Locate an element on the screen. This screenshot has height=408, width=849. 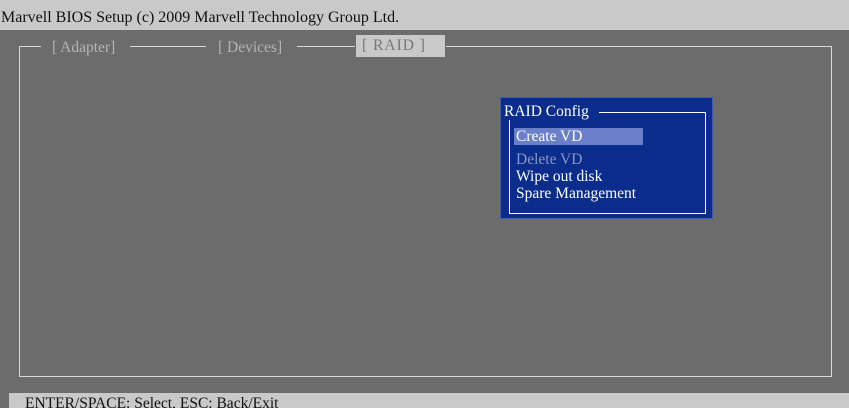
popup-title: RAID Config is located at coordinates (546, 111).